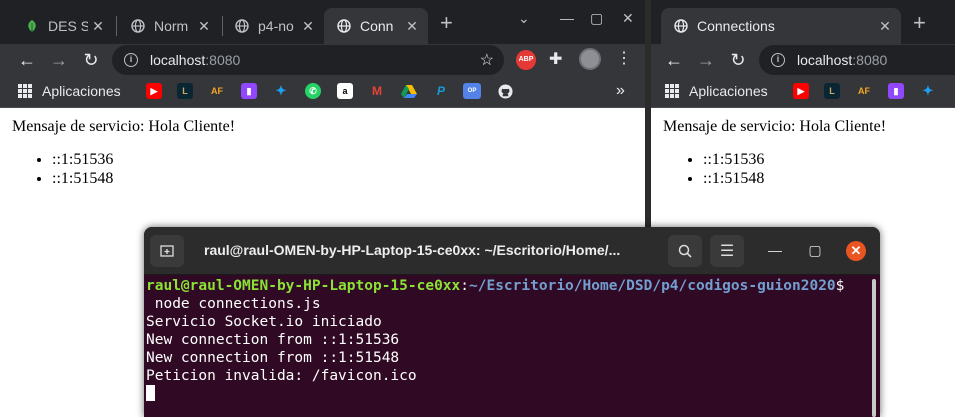  I want to click on output-line: Peticion invalida: /favicon.ico, so click(281, 376).